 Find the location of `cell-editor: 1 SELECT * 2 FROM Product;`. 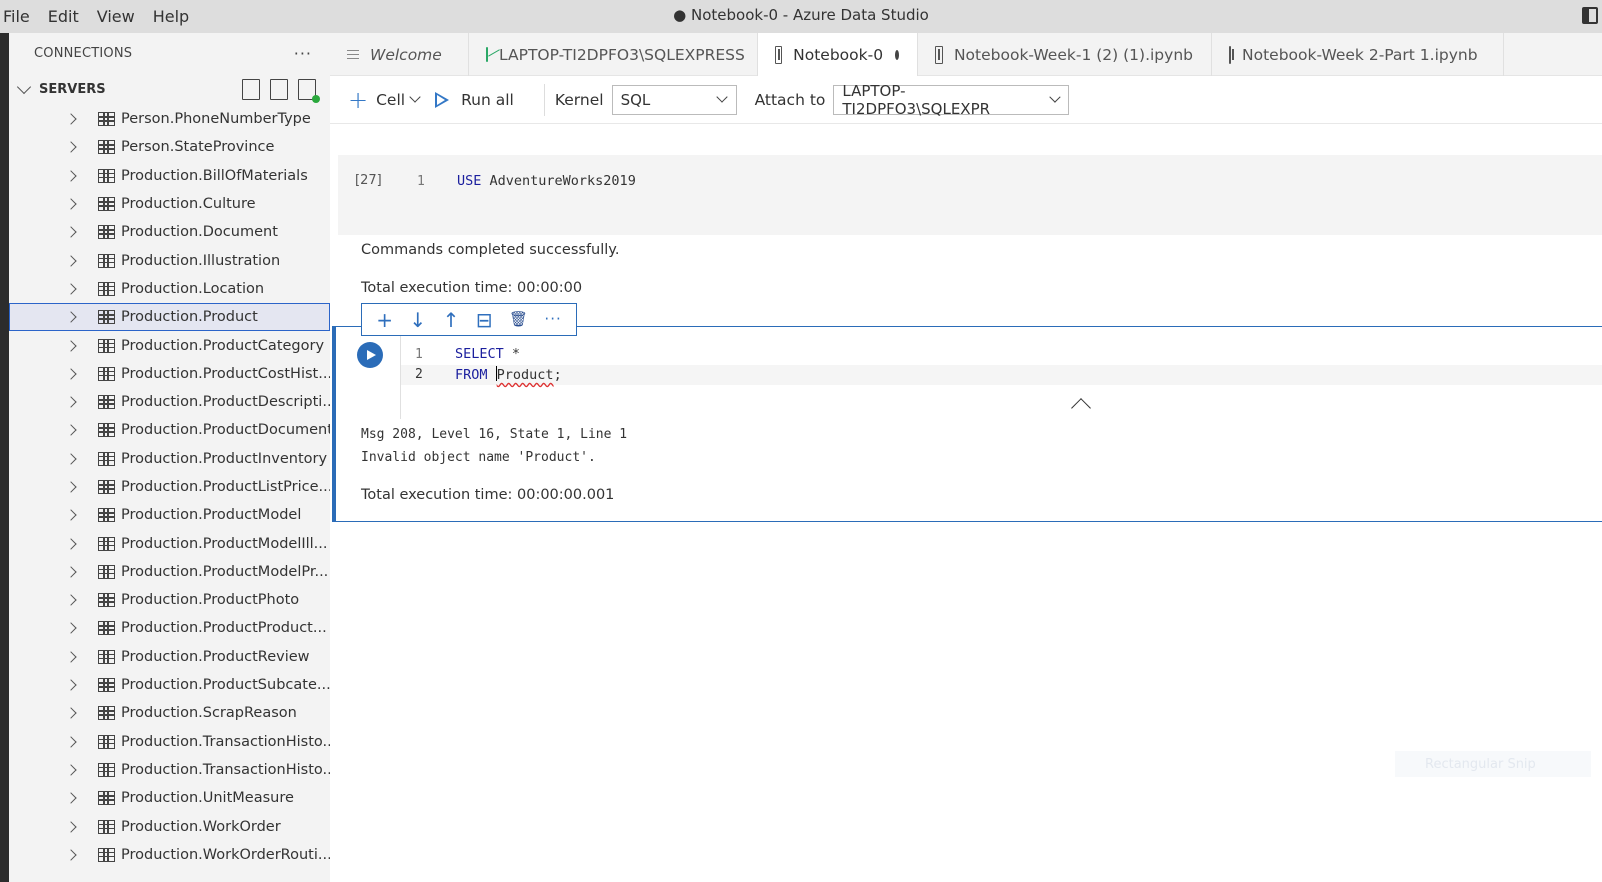

cell-editor: 1 SELECT * 2 FROM Product; is located at coordinates (969, 373).